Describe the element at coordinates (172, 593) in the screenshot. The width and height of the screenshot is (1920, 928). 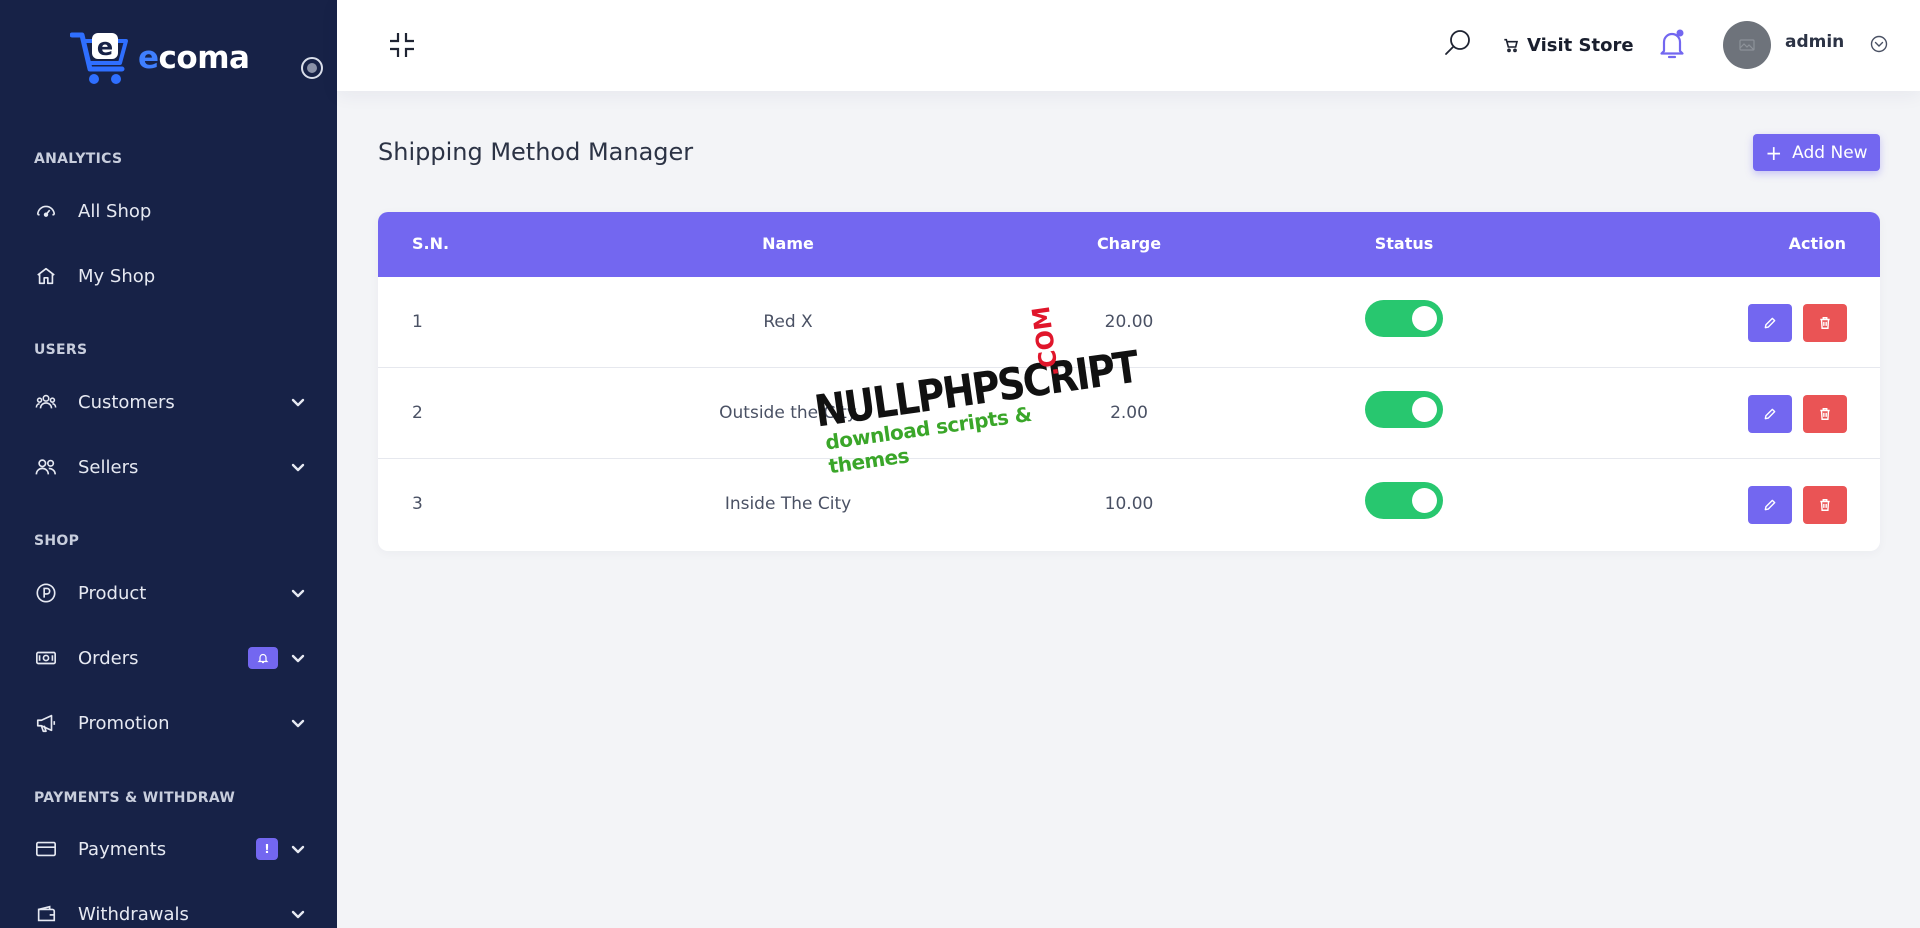
I see `sidebar-item-product: Product` at that location.